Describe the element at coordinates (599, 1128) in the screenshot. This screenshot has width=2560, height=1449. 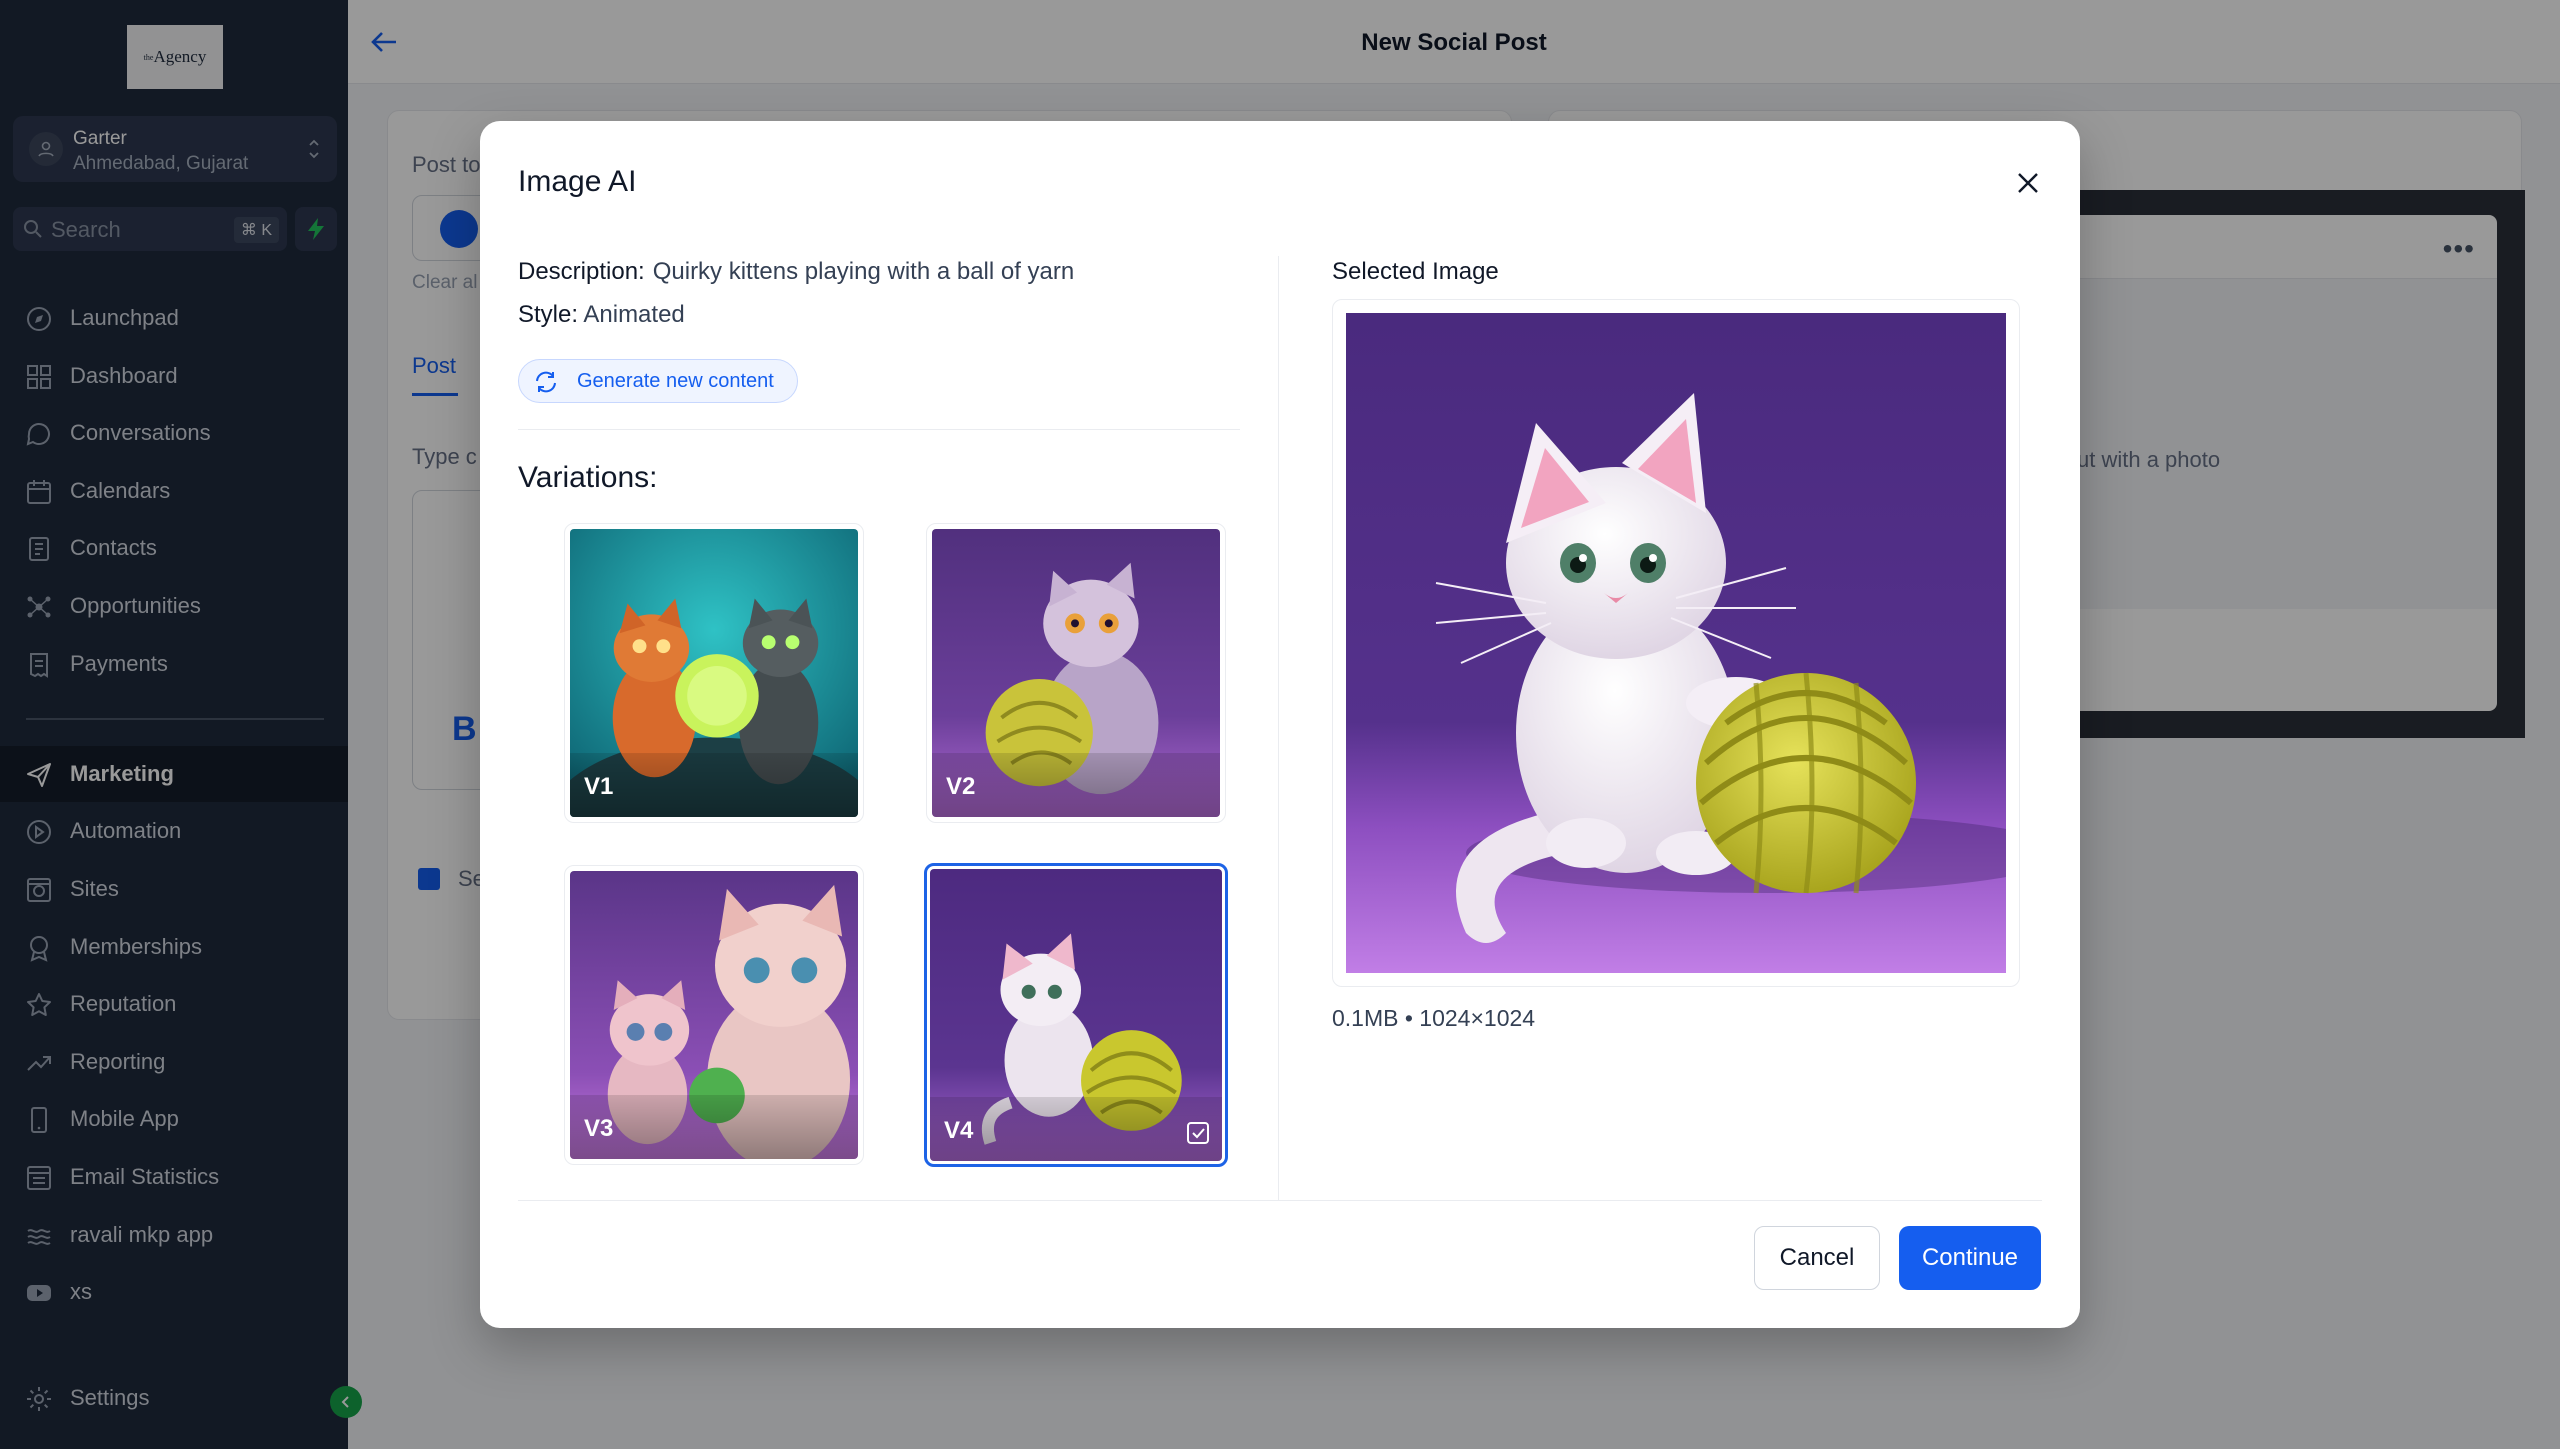
I see `variation-label: V3` at that location.